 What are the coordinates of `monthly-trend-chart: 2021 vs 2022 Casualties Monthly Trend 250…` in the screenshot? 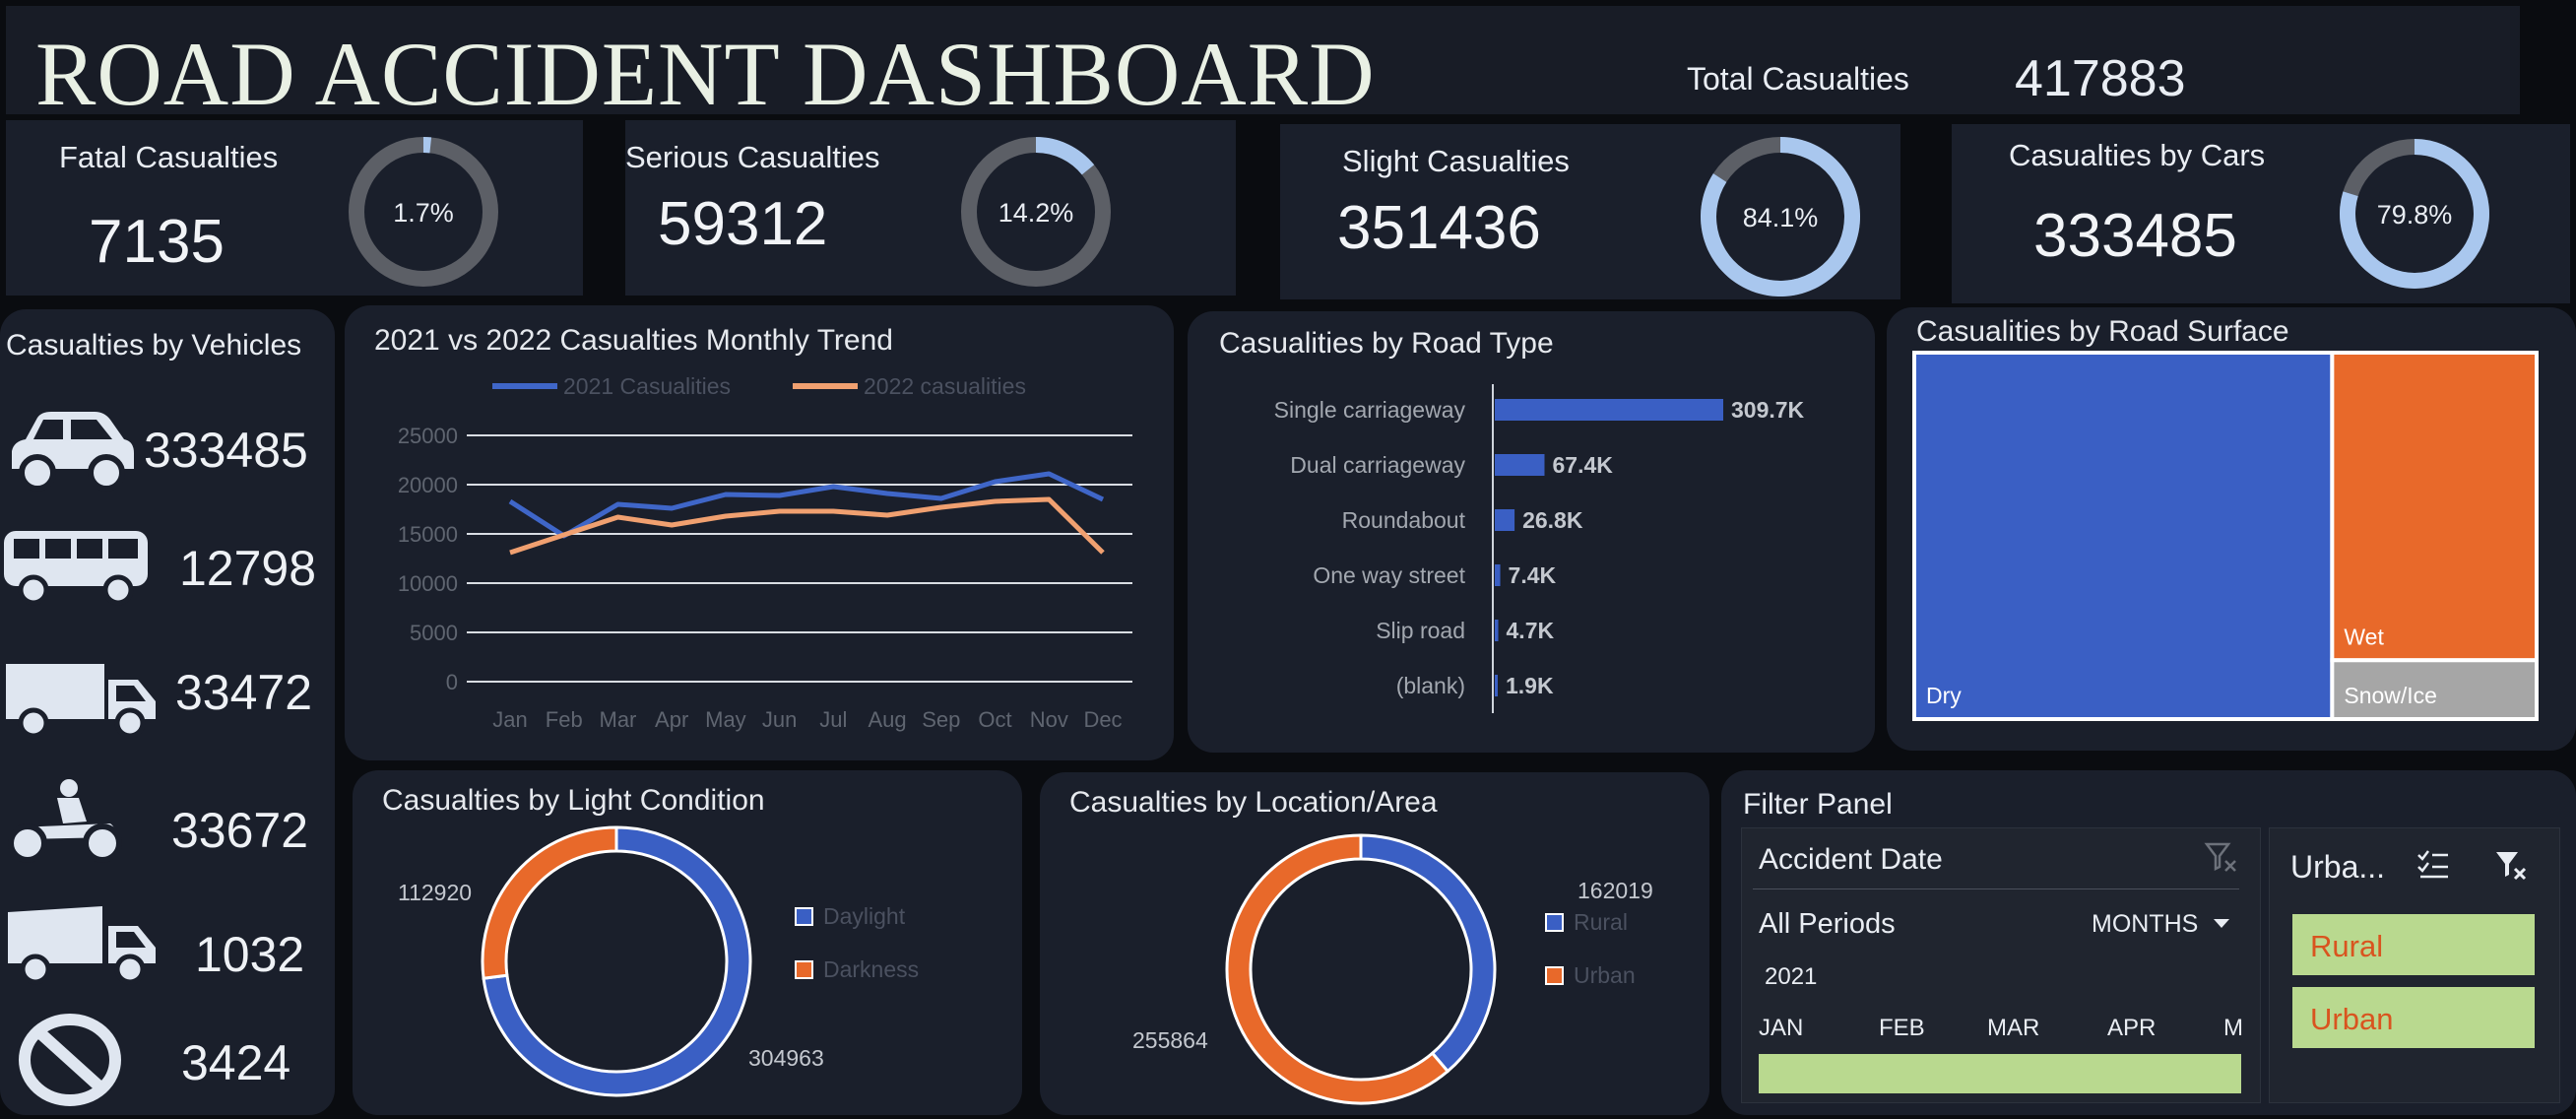 It's located at (753, 528).